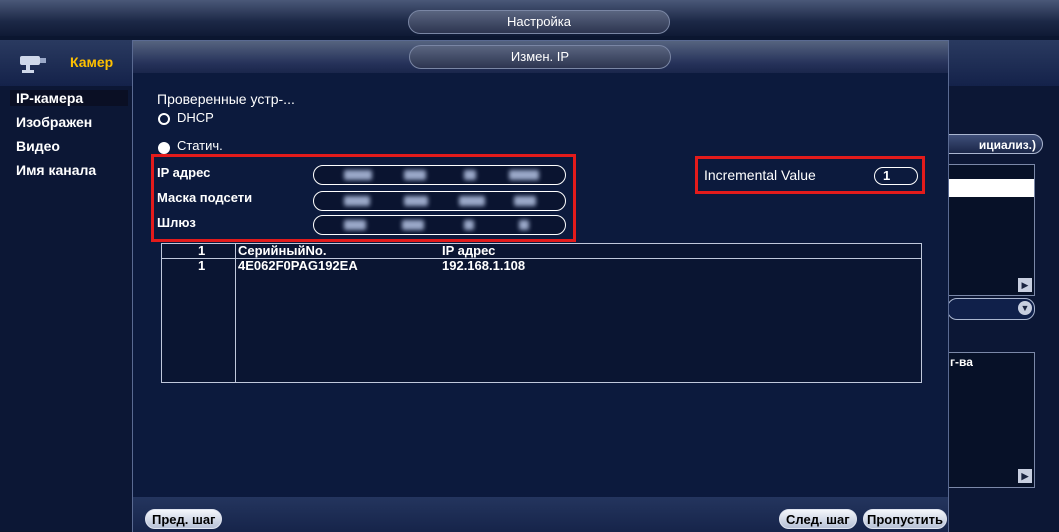  I want to click on dhcp-label: DHCP, so click(195, 117).